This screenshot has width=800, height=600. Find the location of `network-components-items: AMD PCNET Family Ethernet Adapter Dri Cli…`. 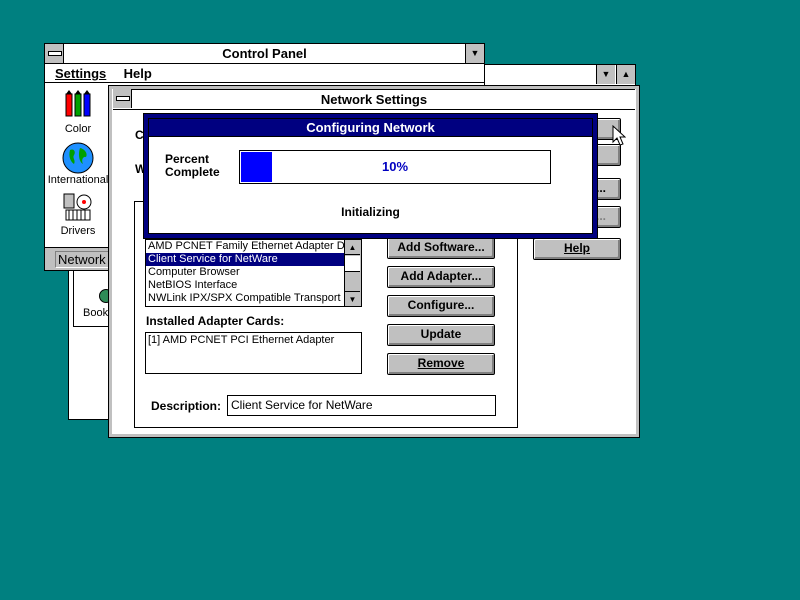

network-components-items: AMD PCNET Family Ethernet Adapter Dri Cli… is located at coordinates (245, 272).